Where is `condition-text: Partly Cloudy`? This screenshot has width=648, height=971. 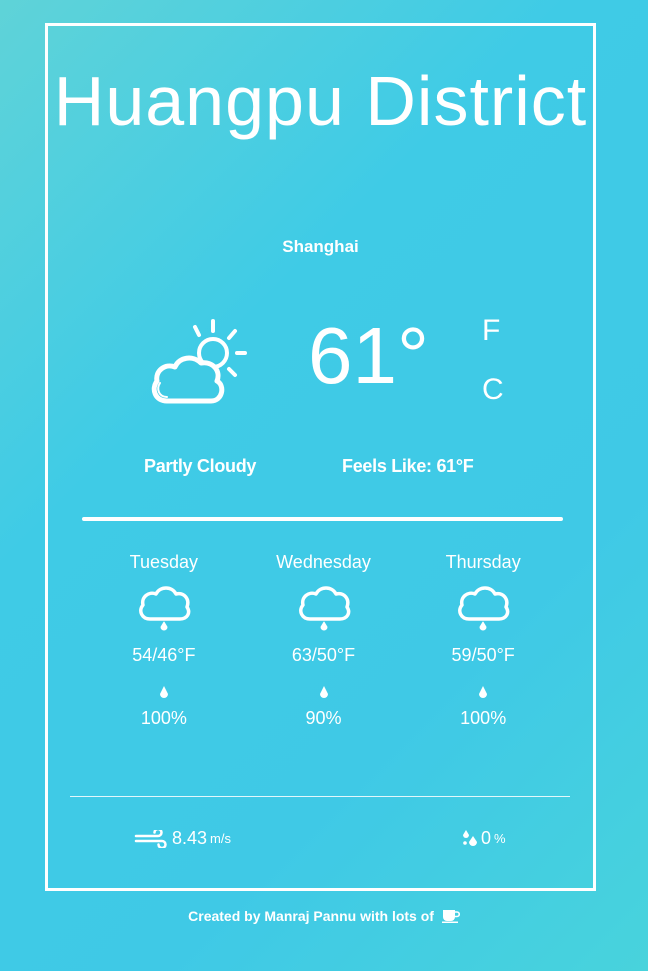
condition-text: Partly Cloudy is located at coordinates (200, 466).